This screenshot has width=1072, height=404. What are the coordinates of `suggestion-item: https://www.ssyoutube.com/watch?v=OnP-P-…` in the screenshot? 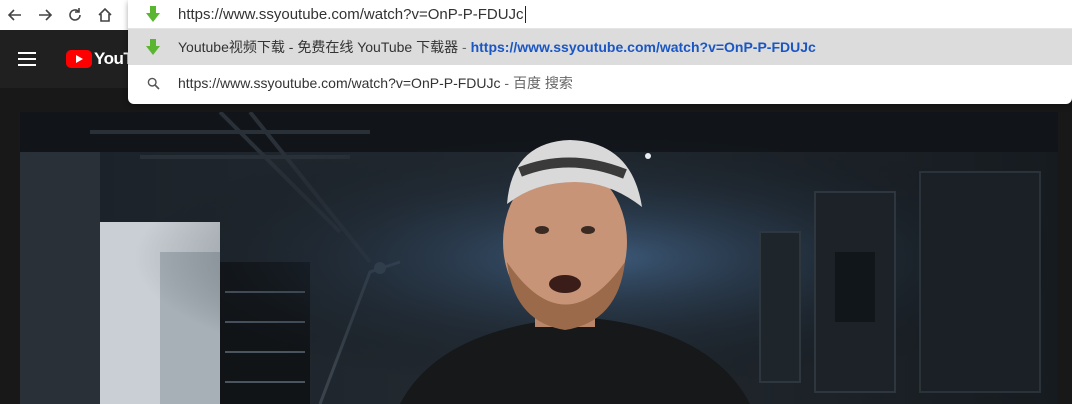 It's located at (600, 83).